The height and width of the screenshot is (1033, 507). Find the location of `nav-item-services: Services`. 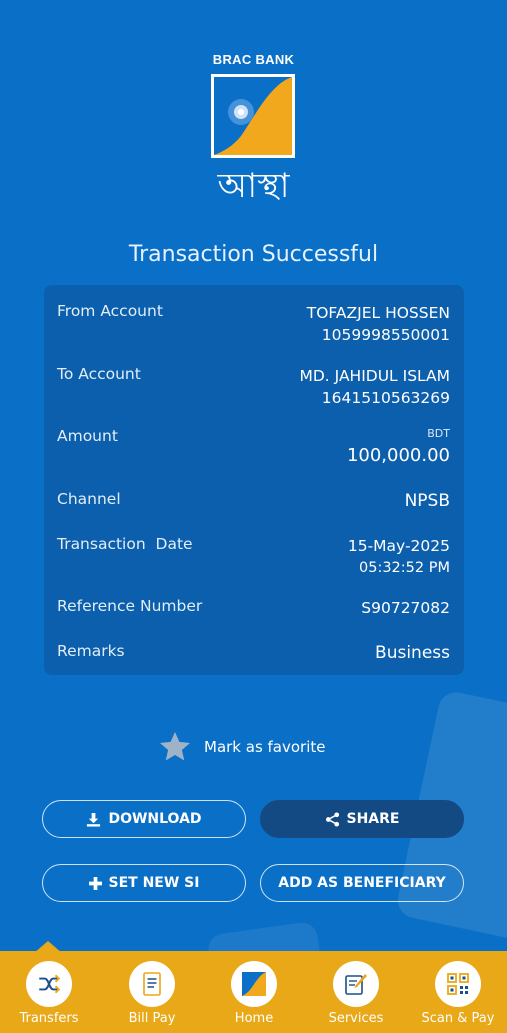

nav-item-services: Services is located at coordinates (356, 993).